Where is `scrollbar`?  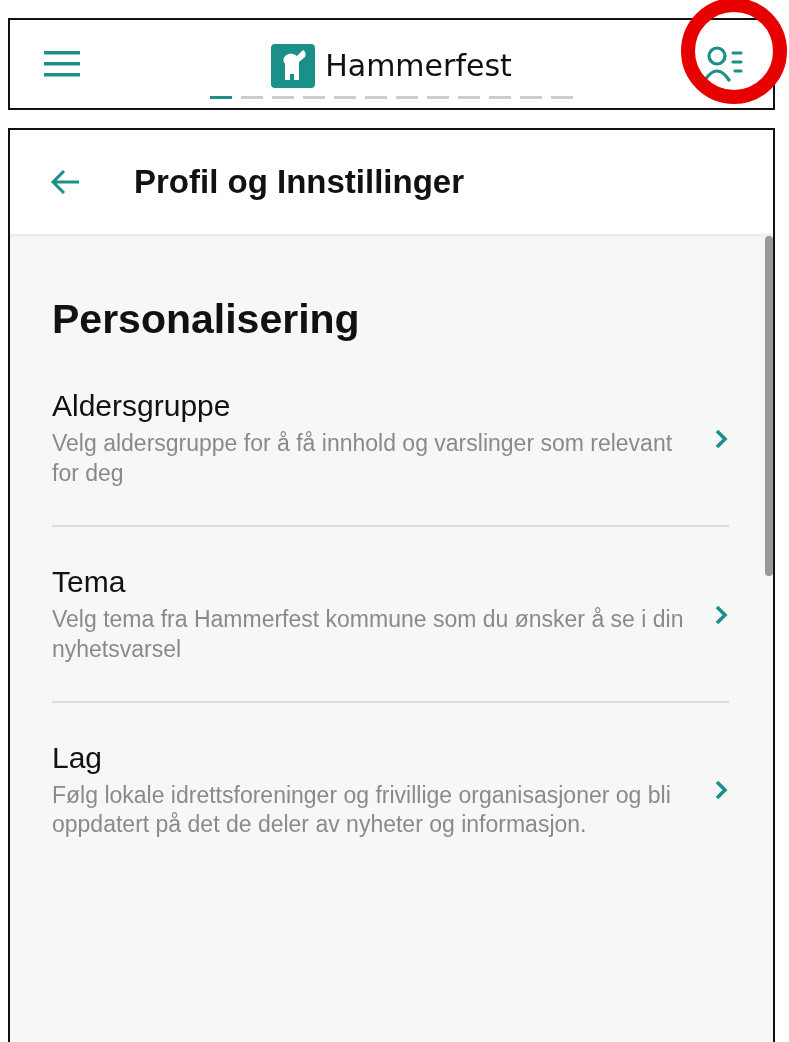
scrollbar is located at coordinates (769, 406).